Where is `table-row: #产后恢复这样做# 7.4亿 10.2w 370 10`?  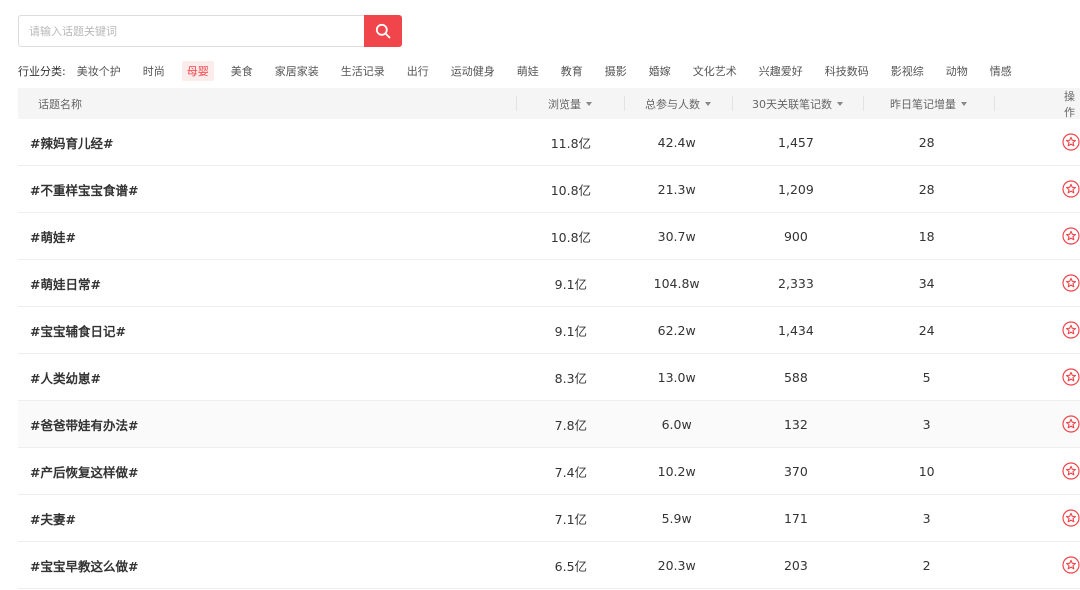 table-row: #产后恢复这样做# 7.4亿 10.2w 370 10 is located at coordinates (549, 471).